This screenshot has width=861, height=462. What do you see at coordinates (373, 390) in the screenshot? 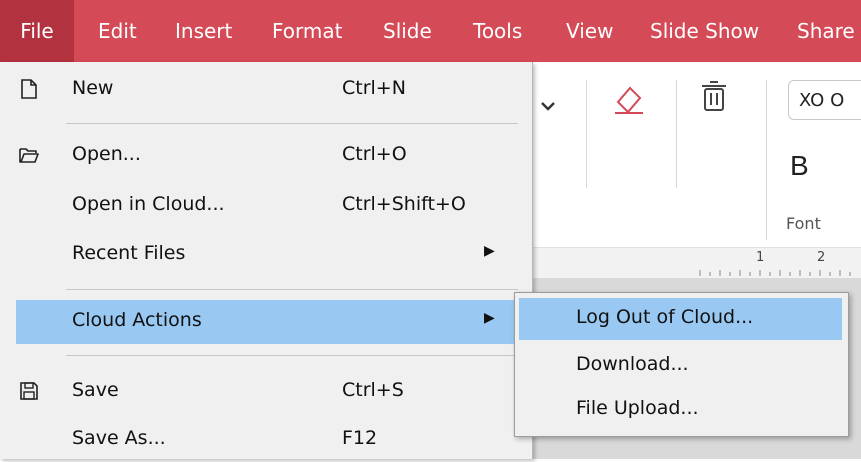
I see `menu-item-shortcut: Ctrl+S` at bounding box center [373, 390].